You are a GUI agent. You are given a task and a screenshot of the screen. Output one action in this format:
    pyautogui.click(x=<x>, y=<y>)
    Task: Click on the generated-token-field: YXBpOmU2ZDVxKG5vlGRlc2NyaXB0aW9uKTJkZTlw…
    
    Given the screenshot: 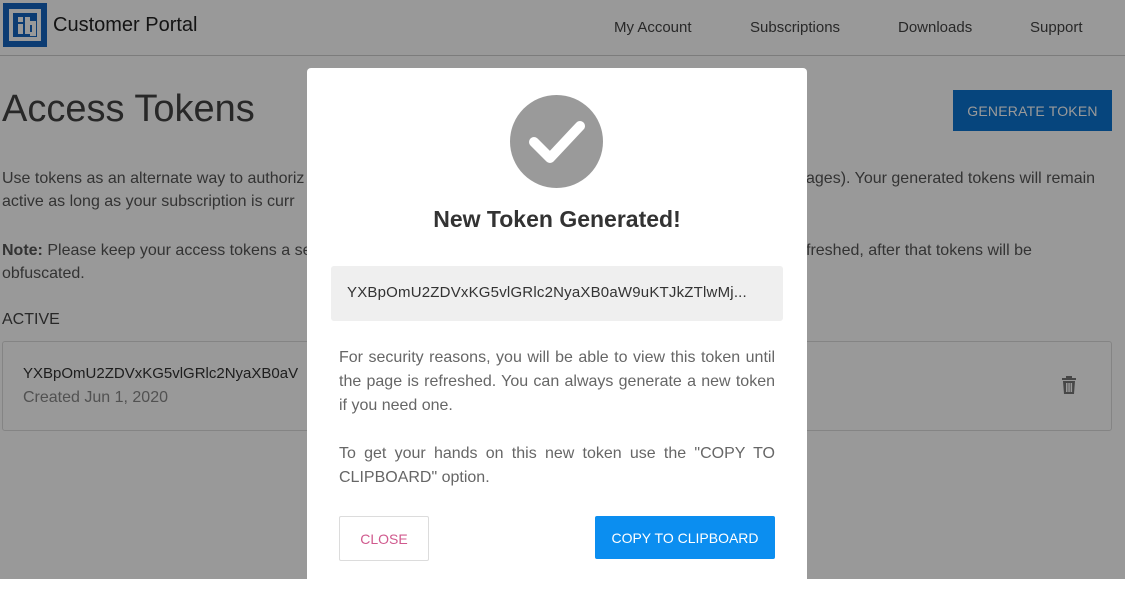 What is the action you would take?
    pyautogui.click(x=557, y=293)
    